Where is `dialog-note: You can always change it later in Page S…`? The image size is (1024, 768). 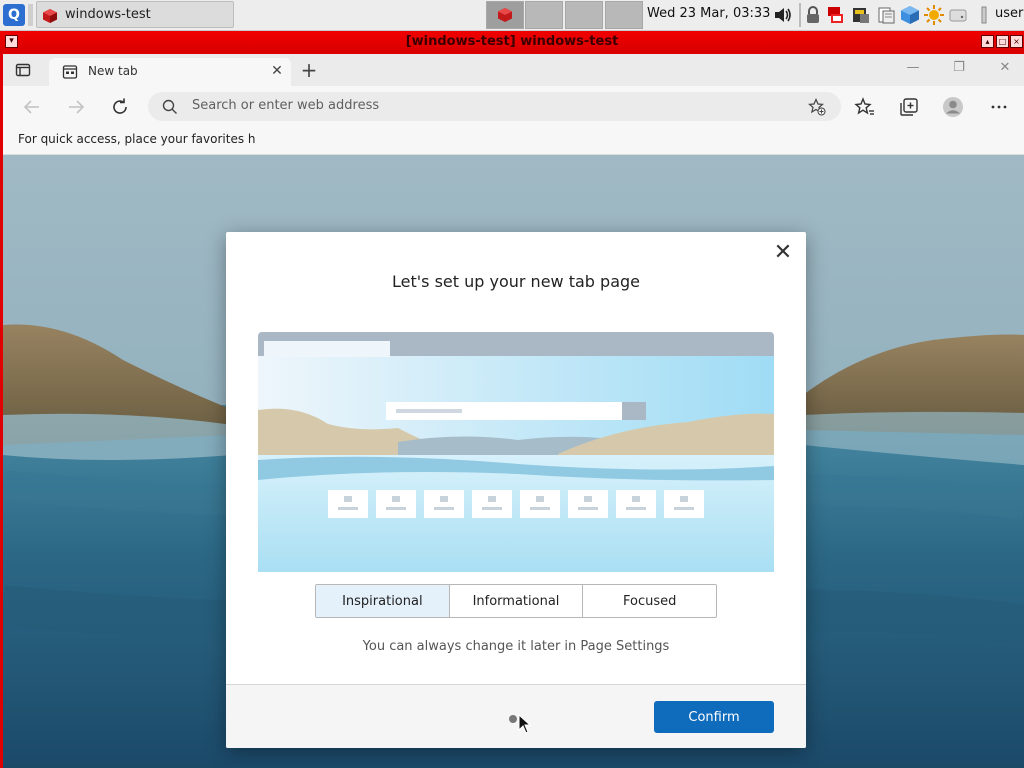
dialog-note: You can always change it later in Page S… is located at coordinates (516, 646).